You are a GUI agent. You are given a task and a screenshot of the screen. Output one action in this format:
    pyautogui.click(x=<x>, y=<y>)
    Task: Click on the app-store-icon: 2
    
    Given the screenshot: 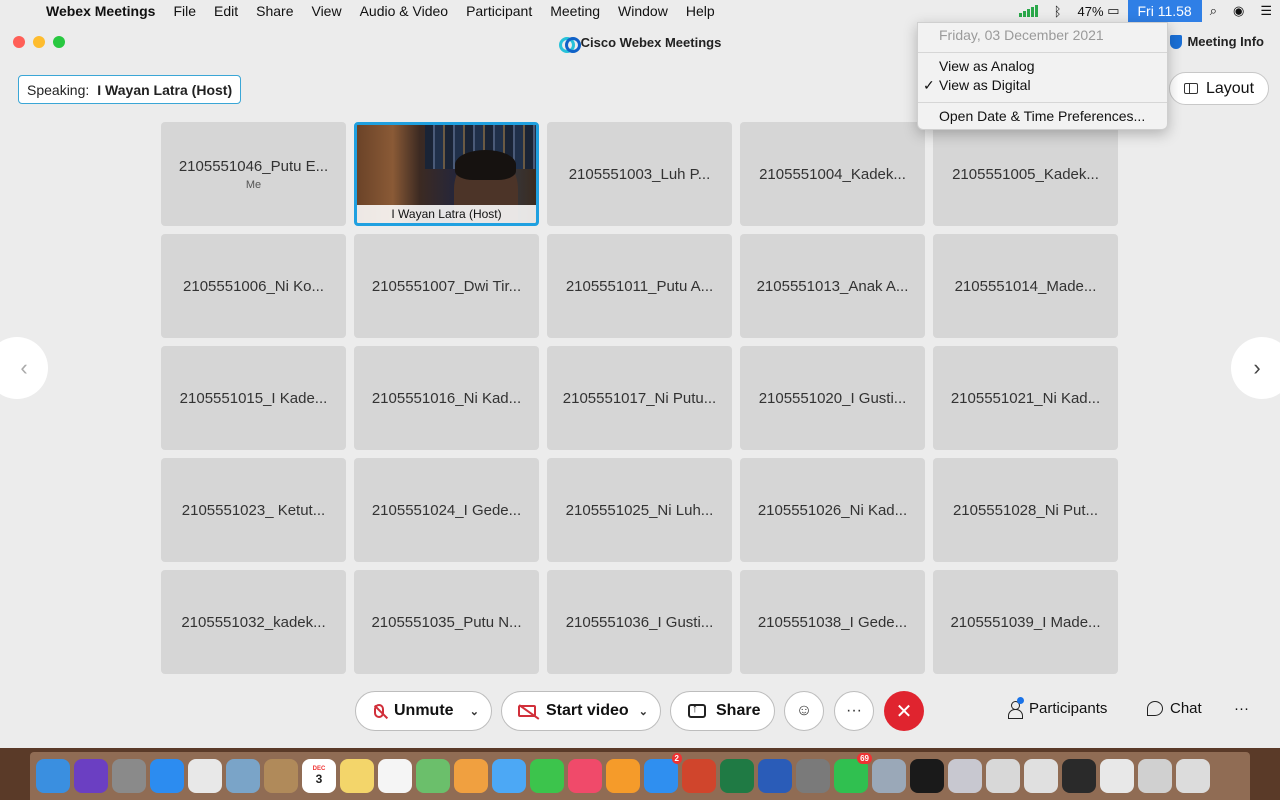 What is the action you would take?
    pyautogui.click(x=663, y=773)
    